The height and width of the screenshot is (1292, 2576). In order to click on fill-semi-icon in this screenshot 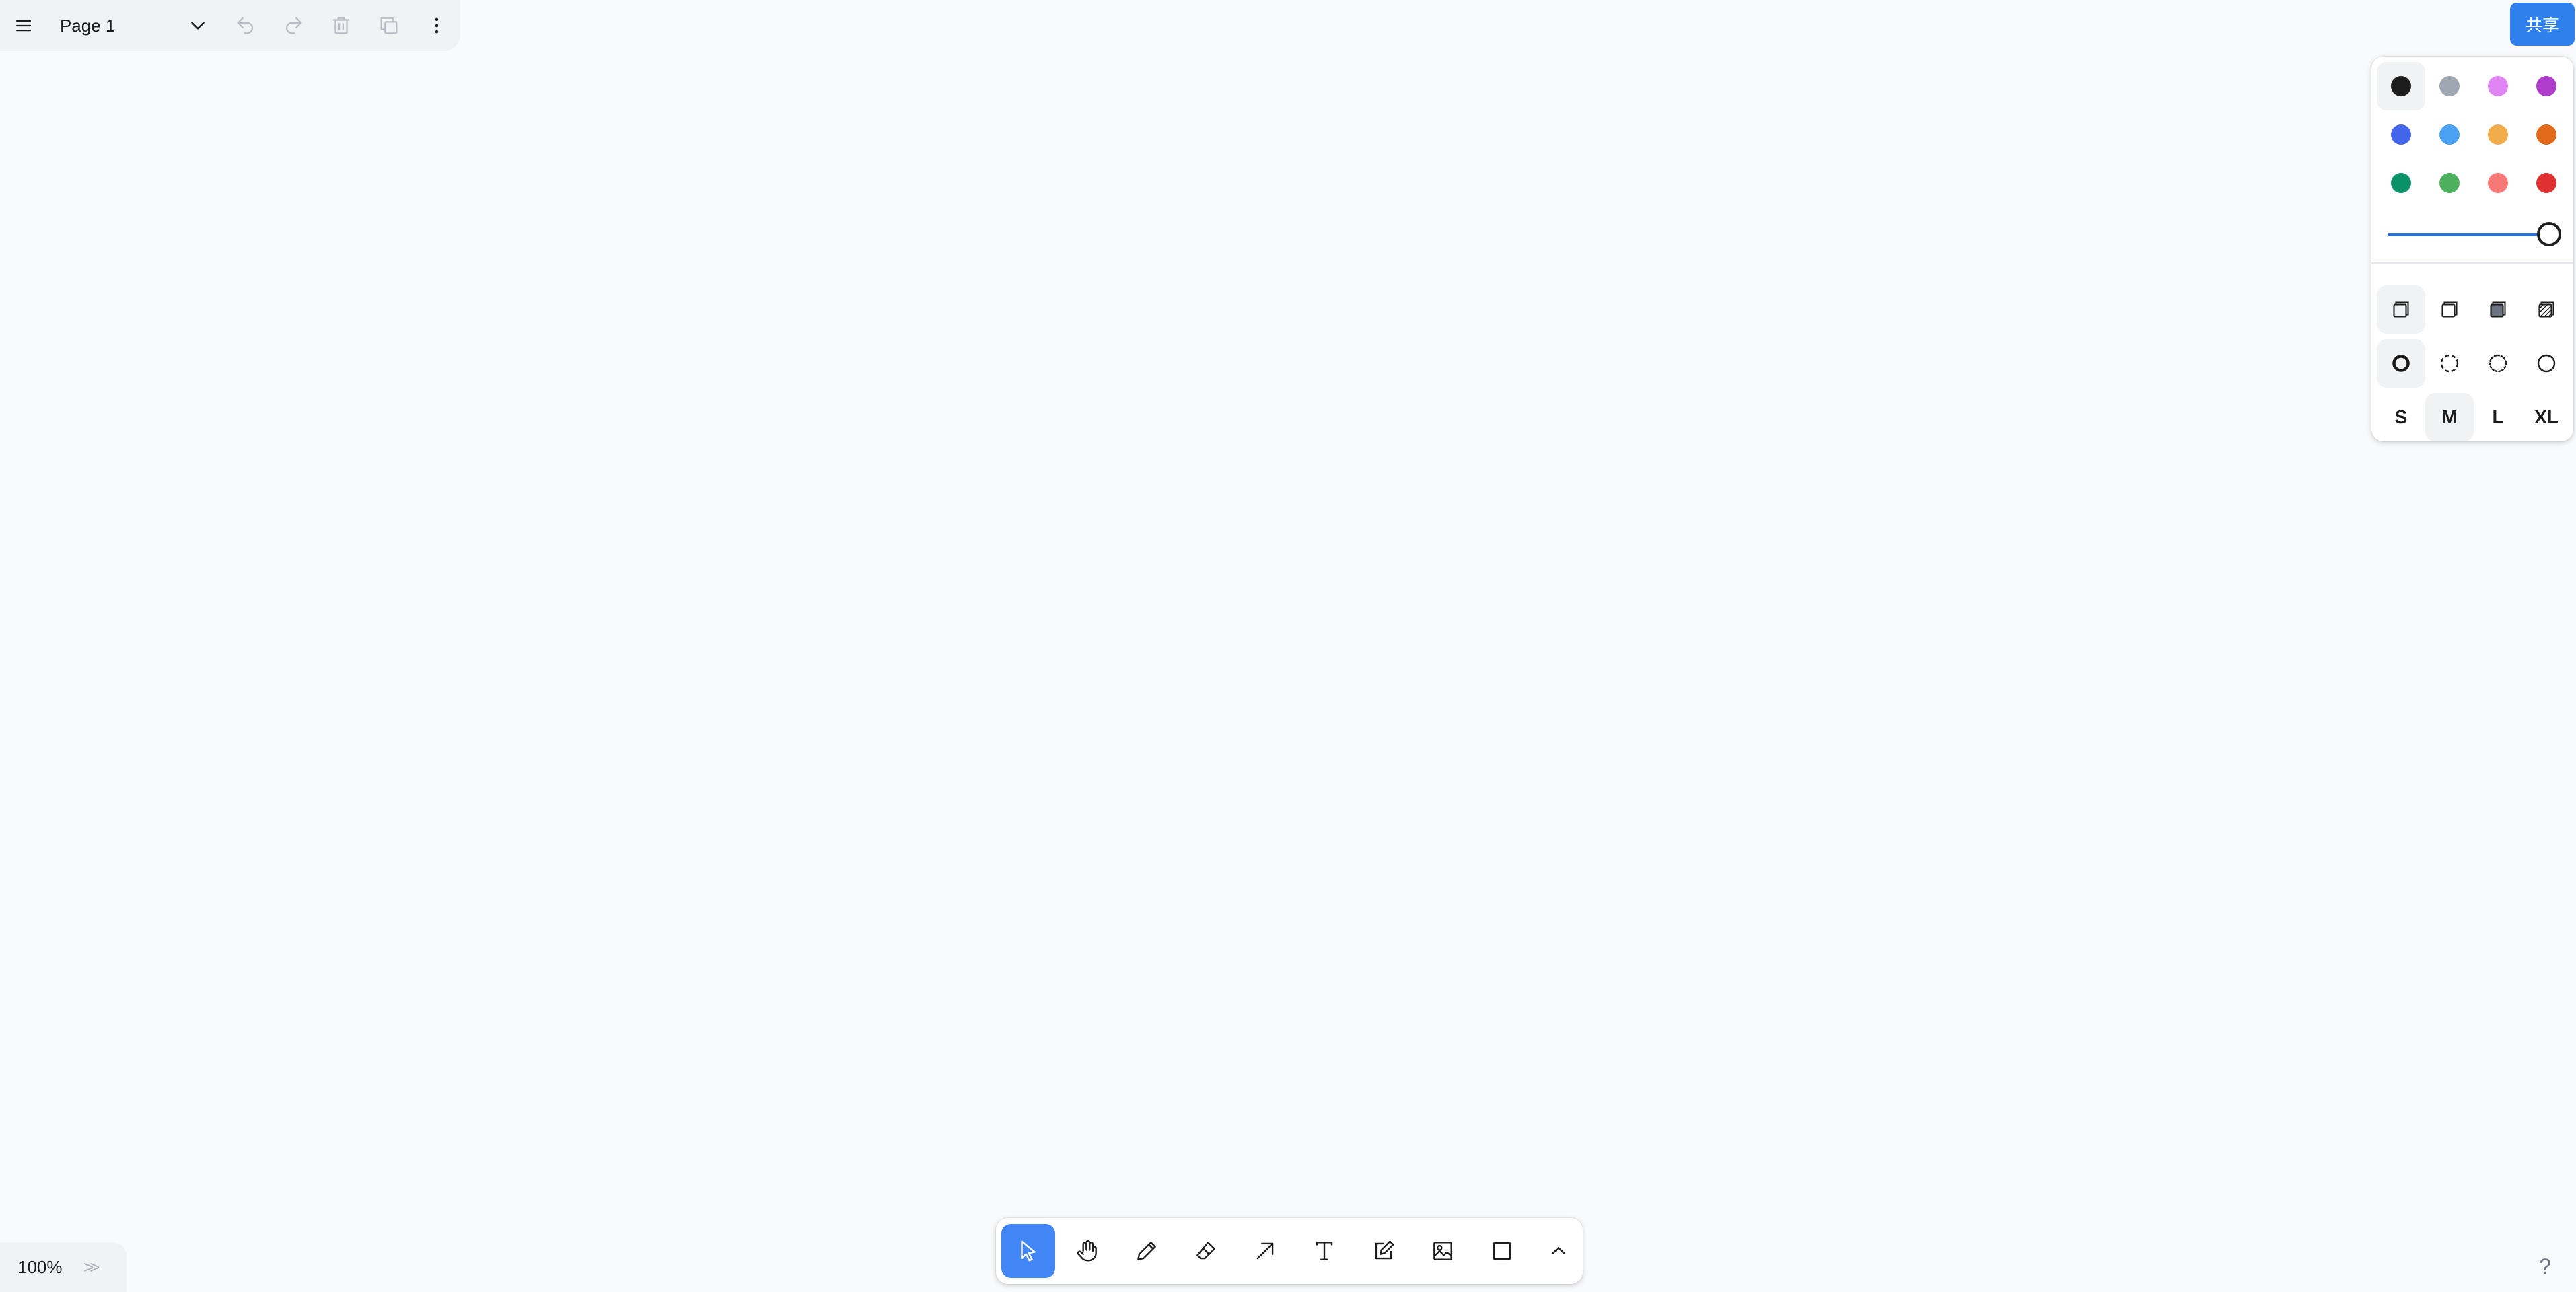, I will do `click(2449, 310)`.